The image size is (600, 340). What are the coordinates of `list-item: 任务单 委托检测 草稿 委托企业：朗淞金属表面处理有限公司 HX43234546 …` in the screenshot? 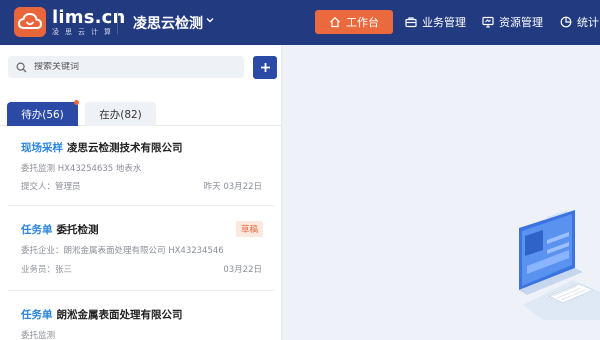 It's located at (140, 250).